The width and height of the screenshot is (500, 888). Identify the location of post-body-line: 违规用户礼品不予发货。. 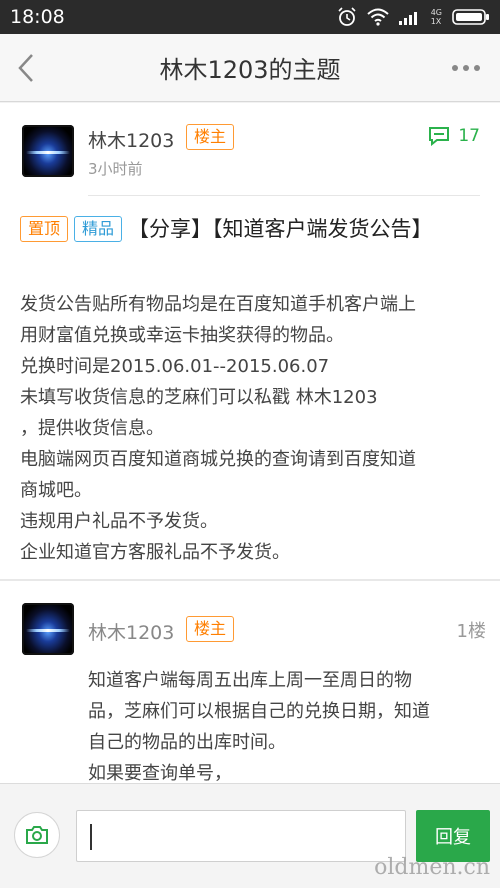
(119, 521).